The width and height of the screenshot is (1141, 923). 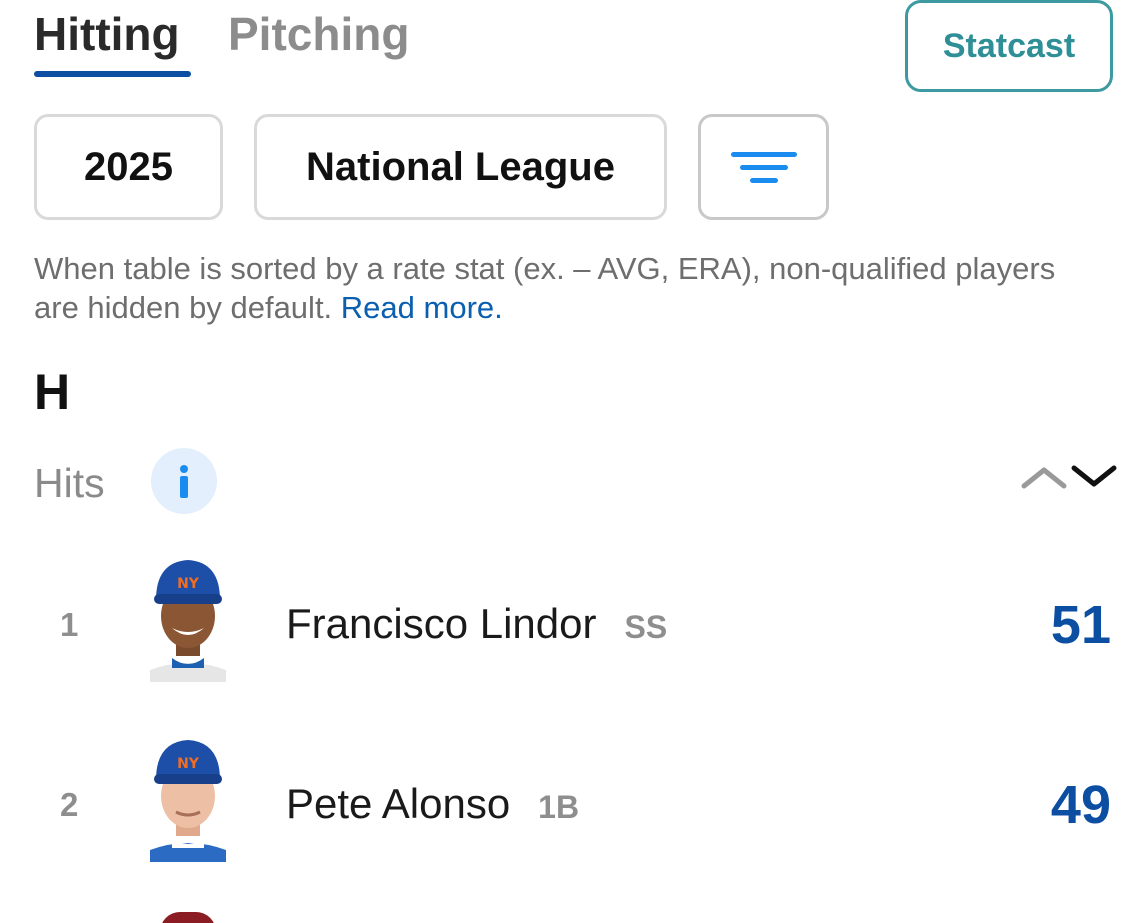 What do you see at coordinates (441, 623) in the screenshot?
I see `player-name: Francisco Lindor` at bounding box center [441, 623].